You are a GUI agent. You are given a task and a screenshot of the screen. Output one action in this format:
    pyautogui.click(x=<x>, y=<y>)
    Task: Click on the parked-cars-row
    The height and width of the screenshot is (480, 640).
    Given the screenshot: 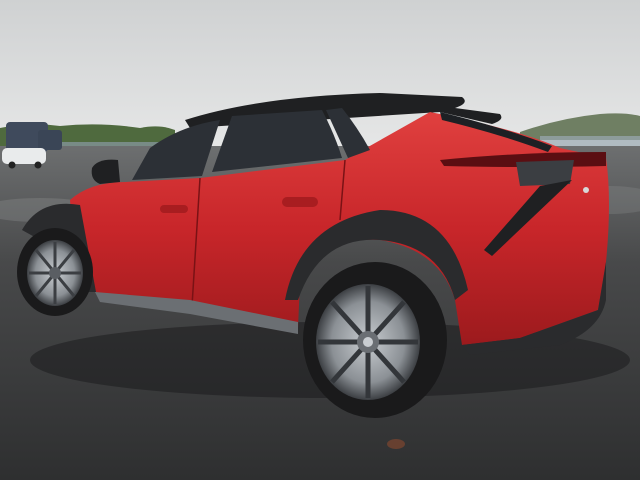 What is the action you would take?
    pyautogui.click(x=590, y=141)
    